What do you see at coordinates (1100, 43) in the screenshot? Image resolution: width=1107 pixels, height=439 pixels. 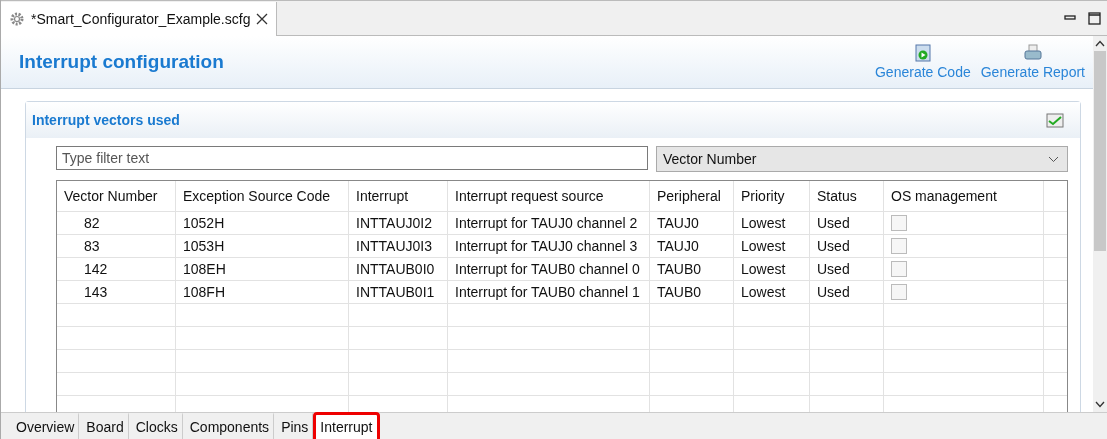 I see `scroll-up-icon` at bounding box center [1100, 43].